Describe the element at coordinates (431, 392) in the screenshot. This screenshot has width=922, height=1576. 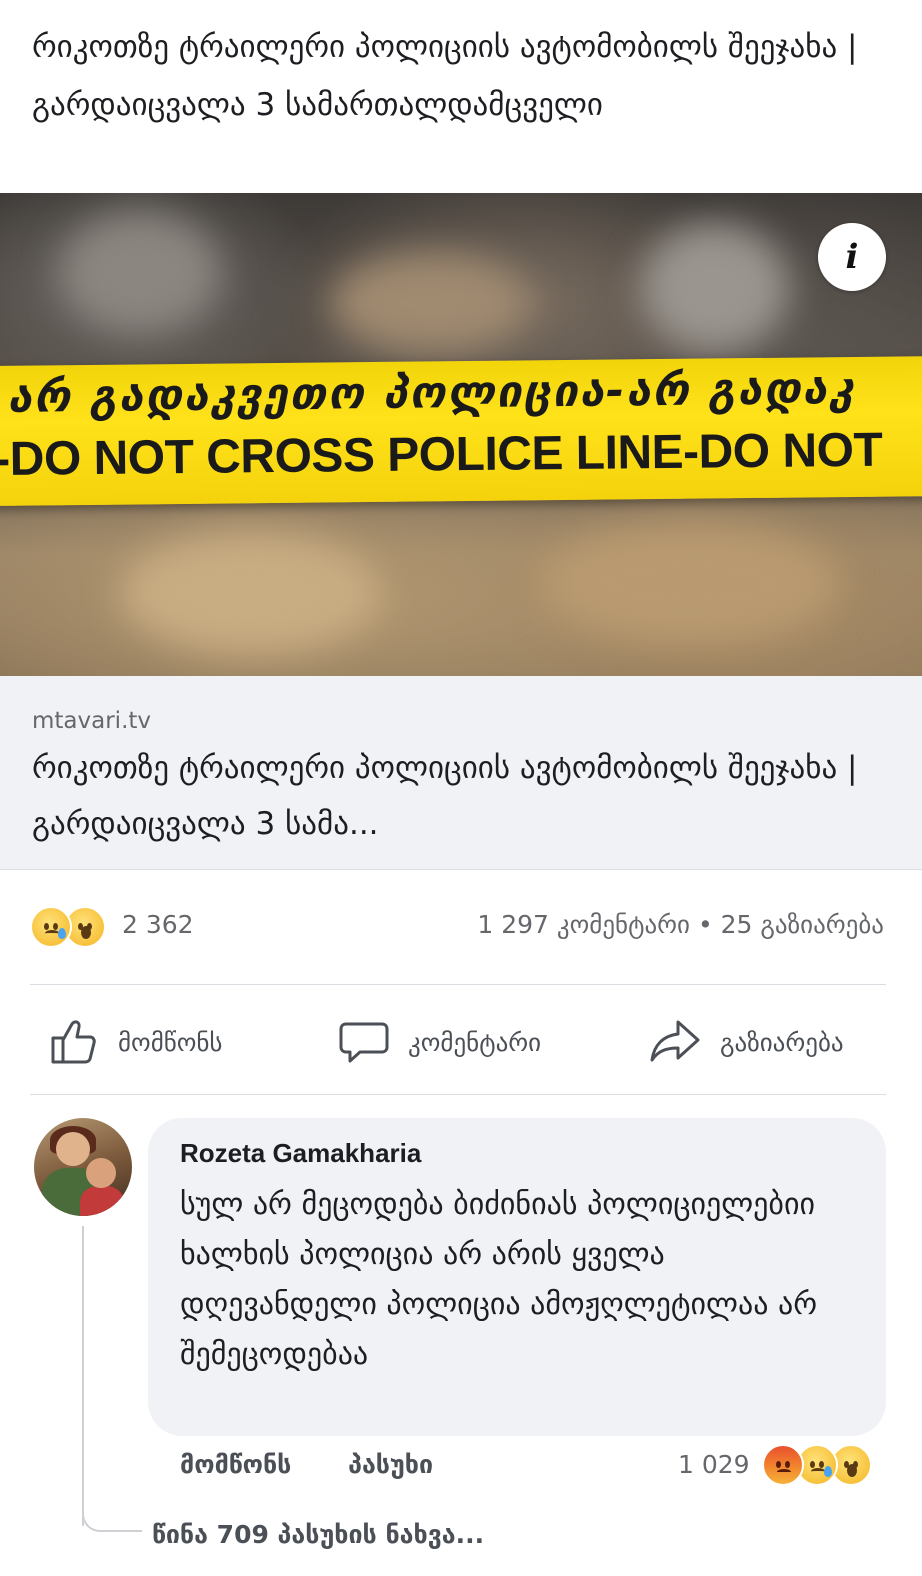
I see `tape-georgian-text: არ გადაკვეთო პოლიცია-არ გადაკ` at that location.